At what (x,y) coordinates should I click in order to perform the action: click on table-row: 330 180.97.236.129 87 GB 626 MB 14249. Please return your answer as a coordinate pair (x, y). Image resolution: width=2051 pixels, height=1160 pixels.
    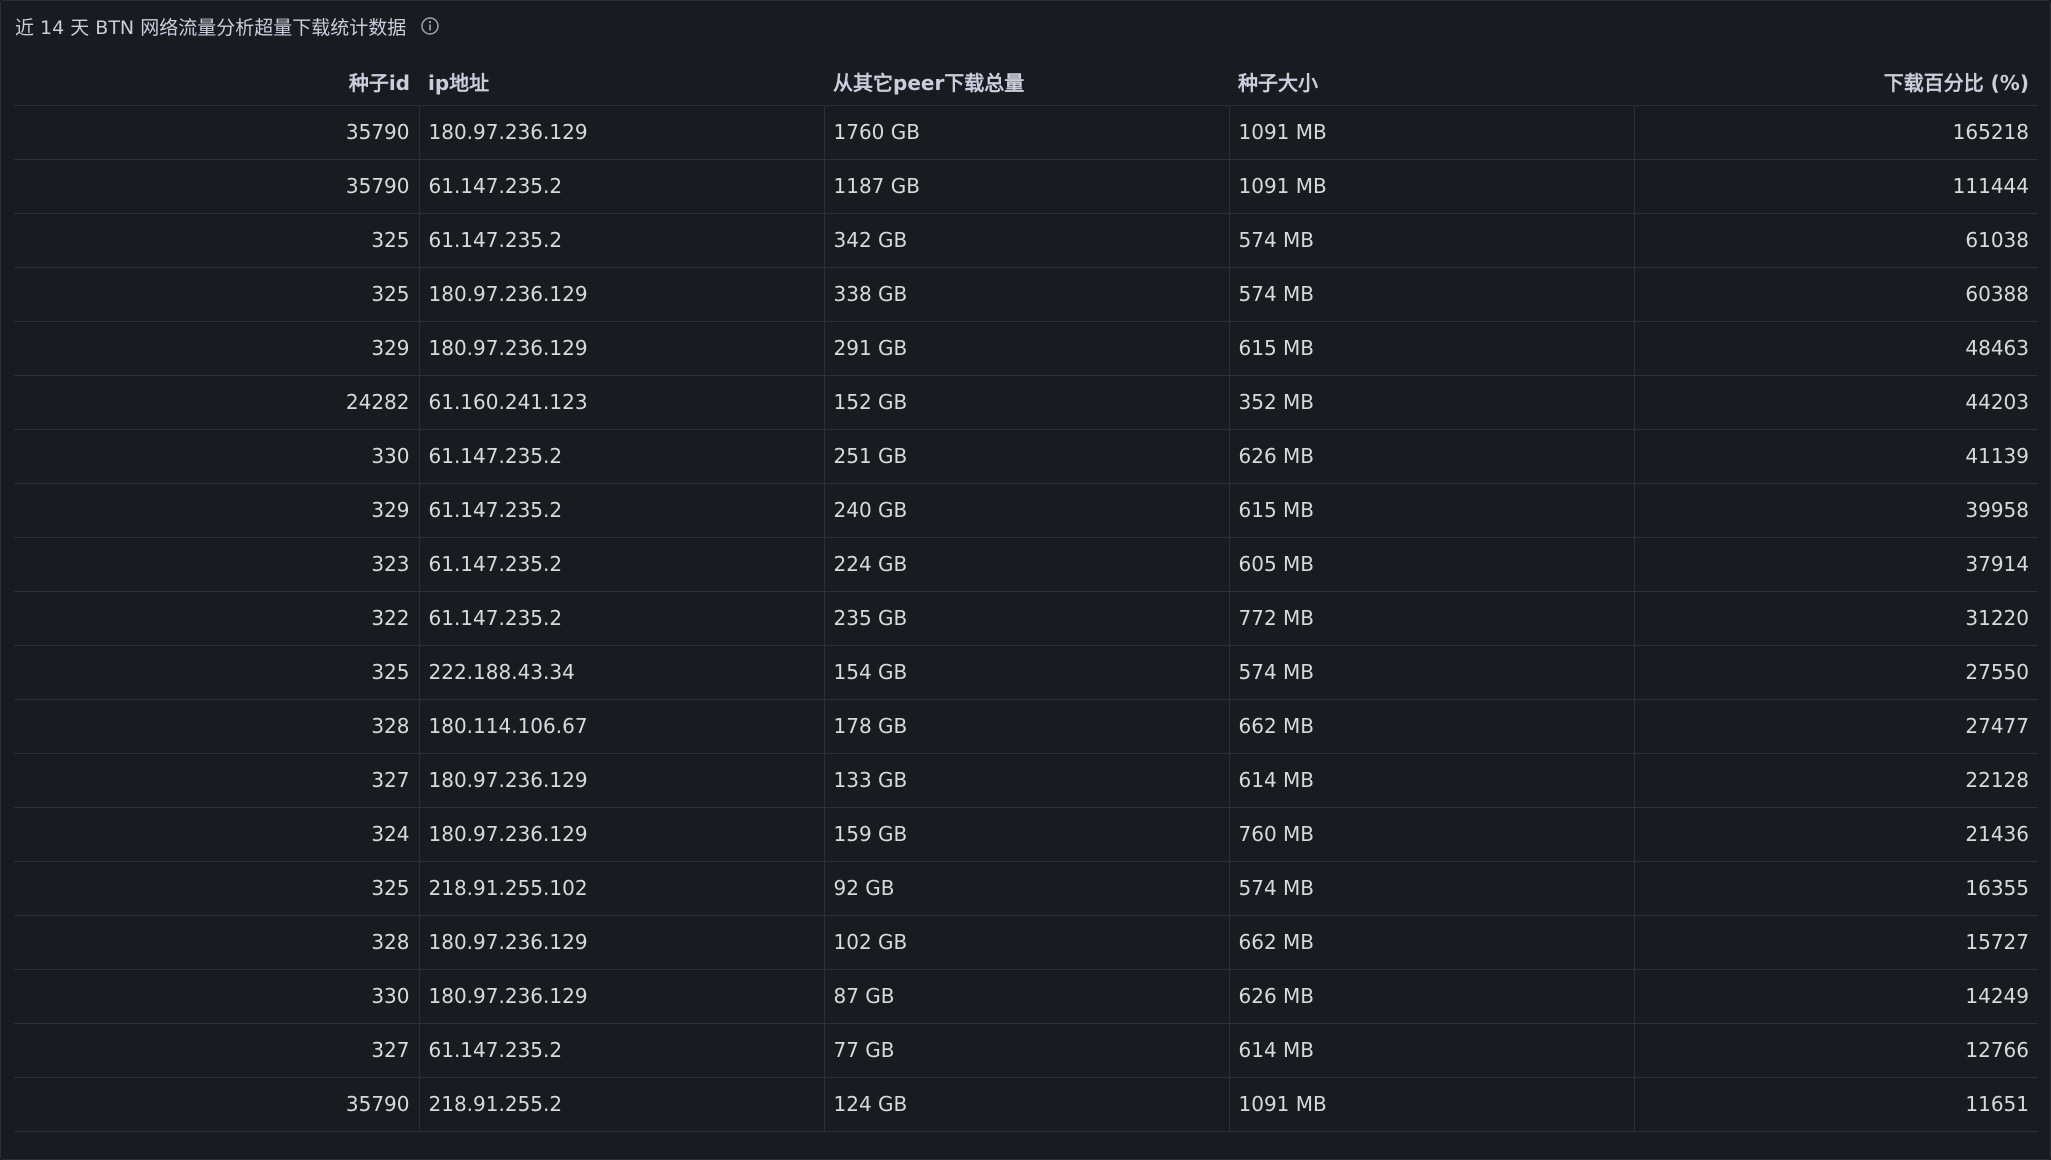
    Looking at the image, I should click on (1026, 996).